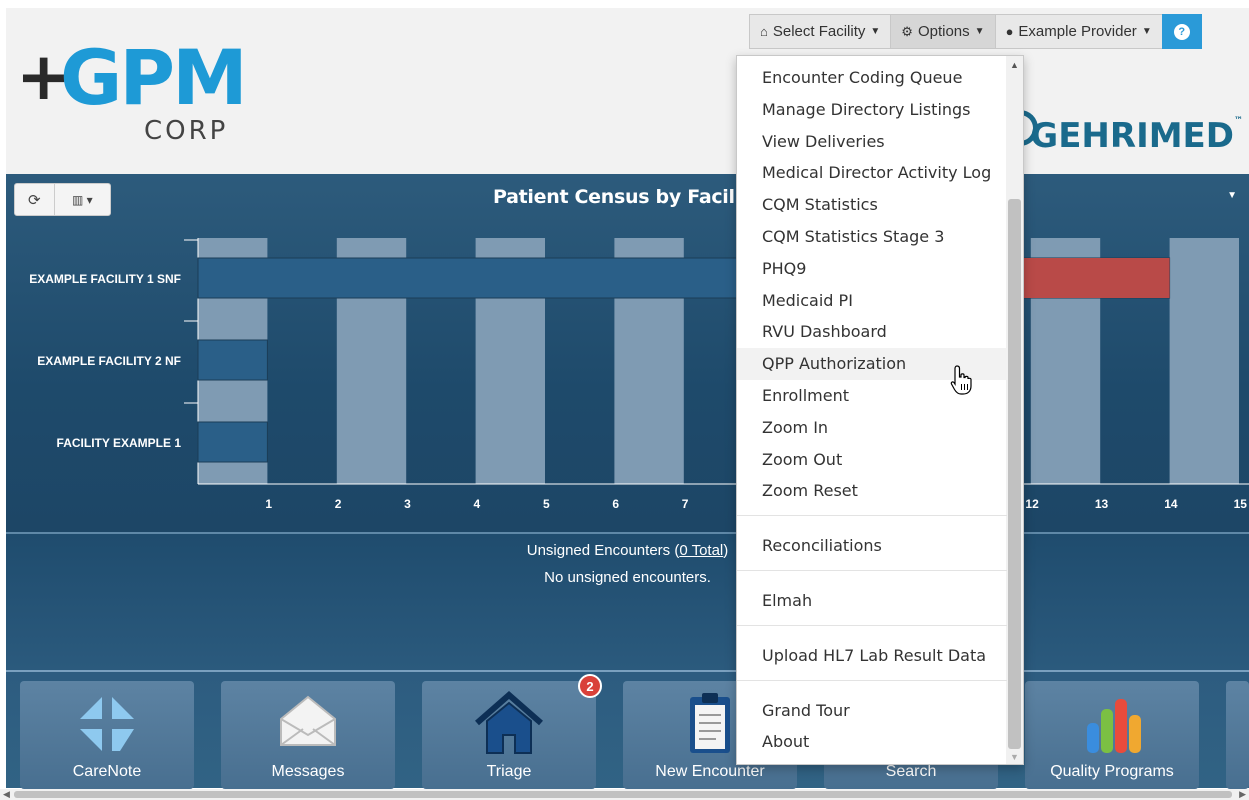 This screenshot has width=1249, height=800. I want to click on options-menu-item: Upload HL7 Lab Result Data, so click(872, 656).